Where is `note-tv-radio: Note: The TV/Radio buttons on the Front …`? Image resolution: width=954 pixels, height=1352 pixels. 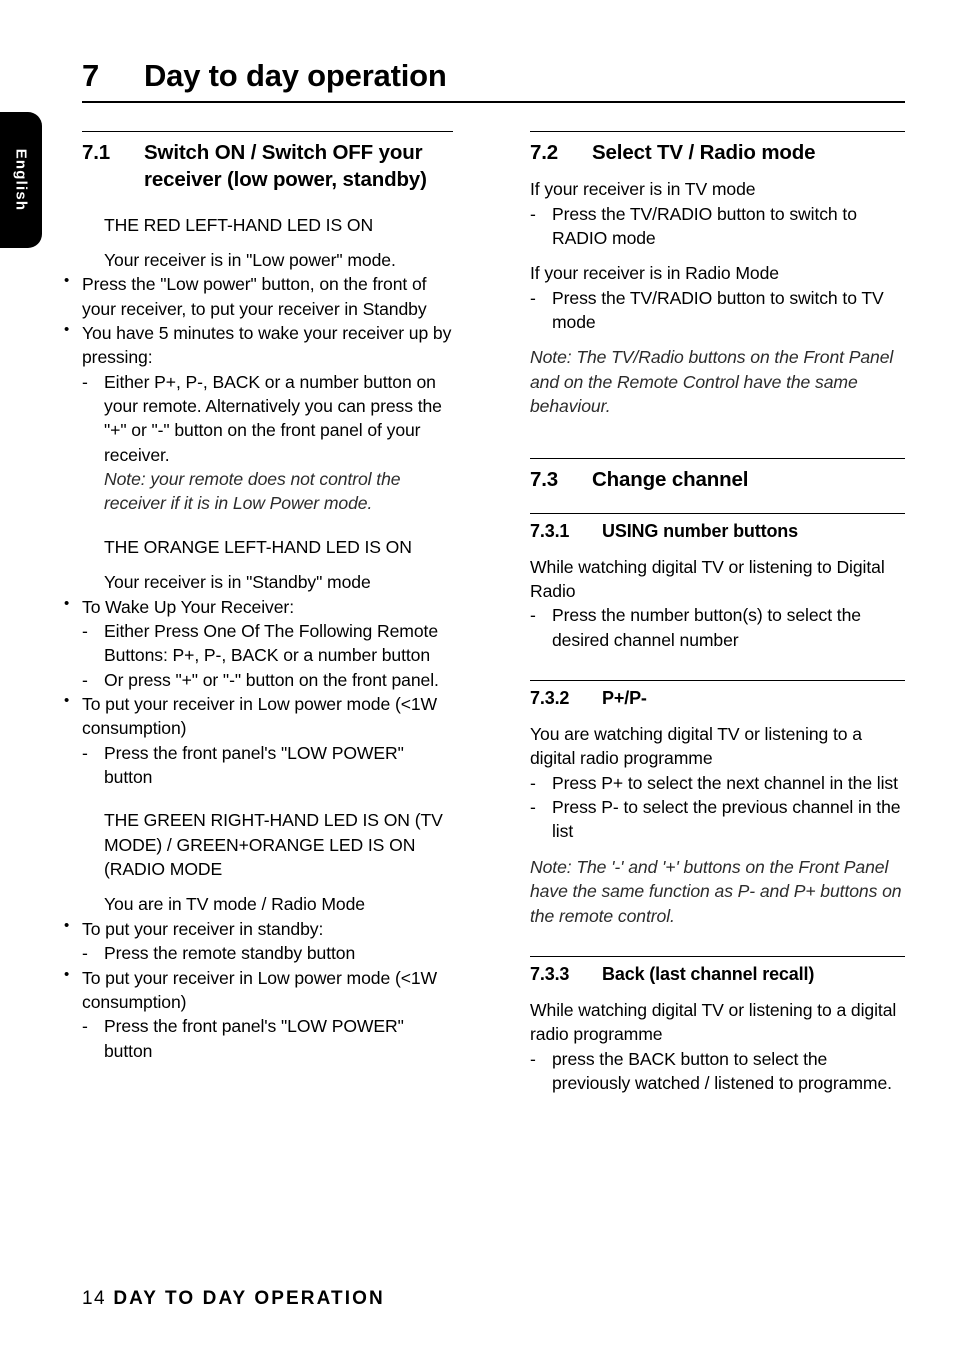 note-tv-radio: Note: The TV/Radio buttons on the Front … is located at coordinates (712, 382).